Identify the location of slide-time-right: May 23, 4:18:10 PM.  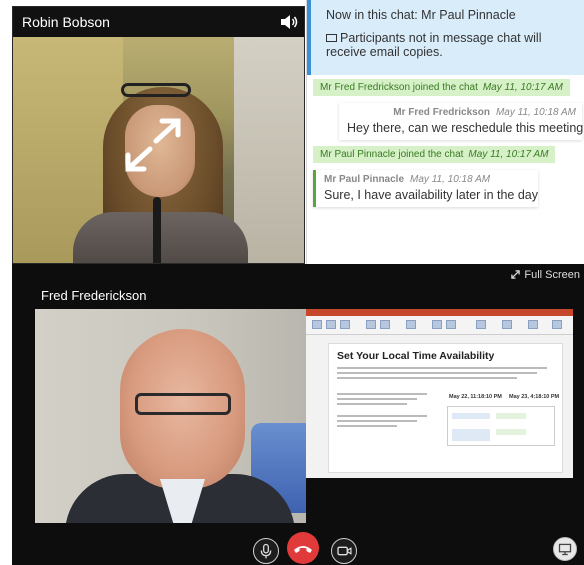
(534, 397).